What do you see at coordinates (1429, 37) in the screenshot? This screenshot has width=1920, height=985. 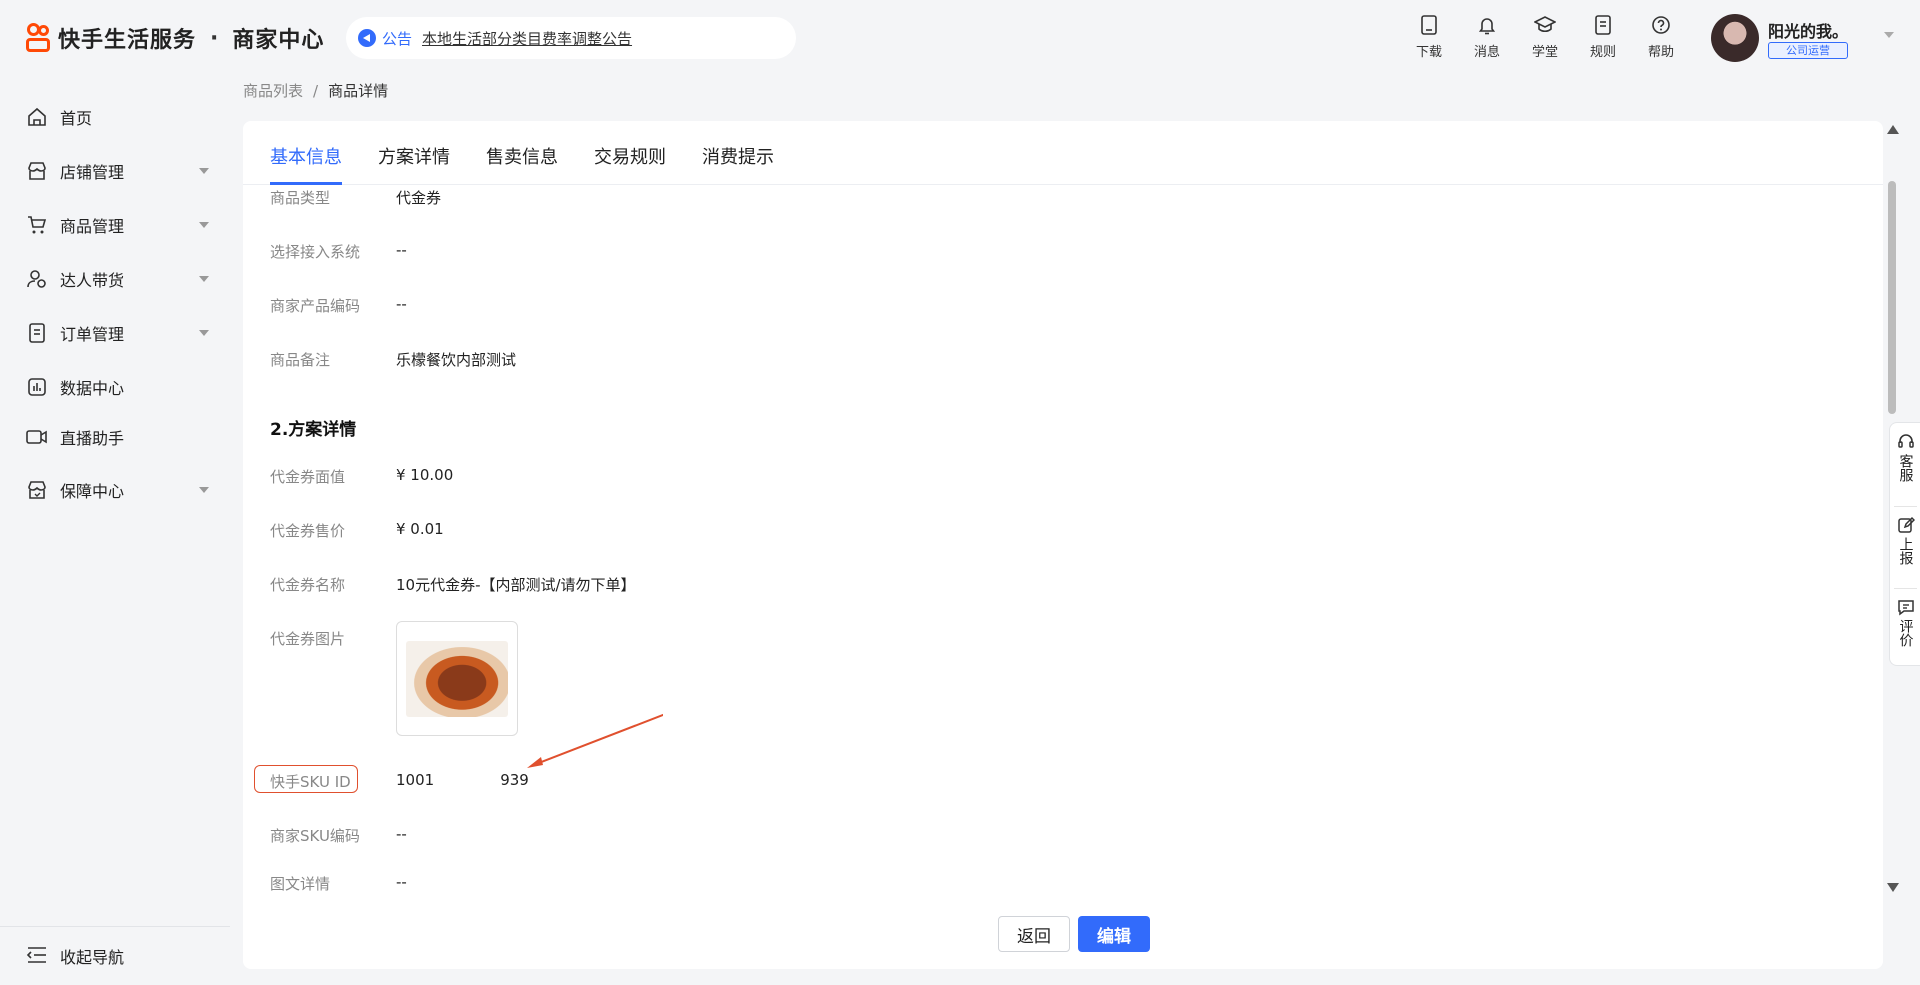 I see `tool-download: 下载` at bounding box center [1429, 37].